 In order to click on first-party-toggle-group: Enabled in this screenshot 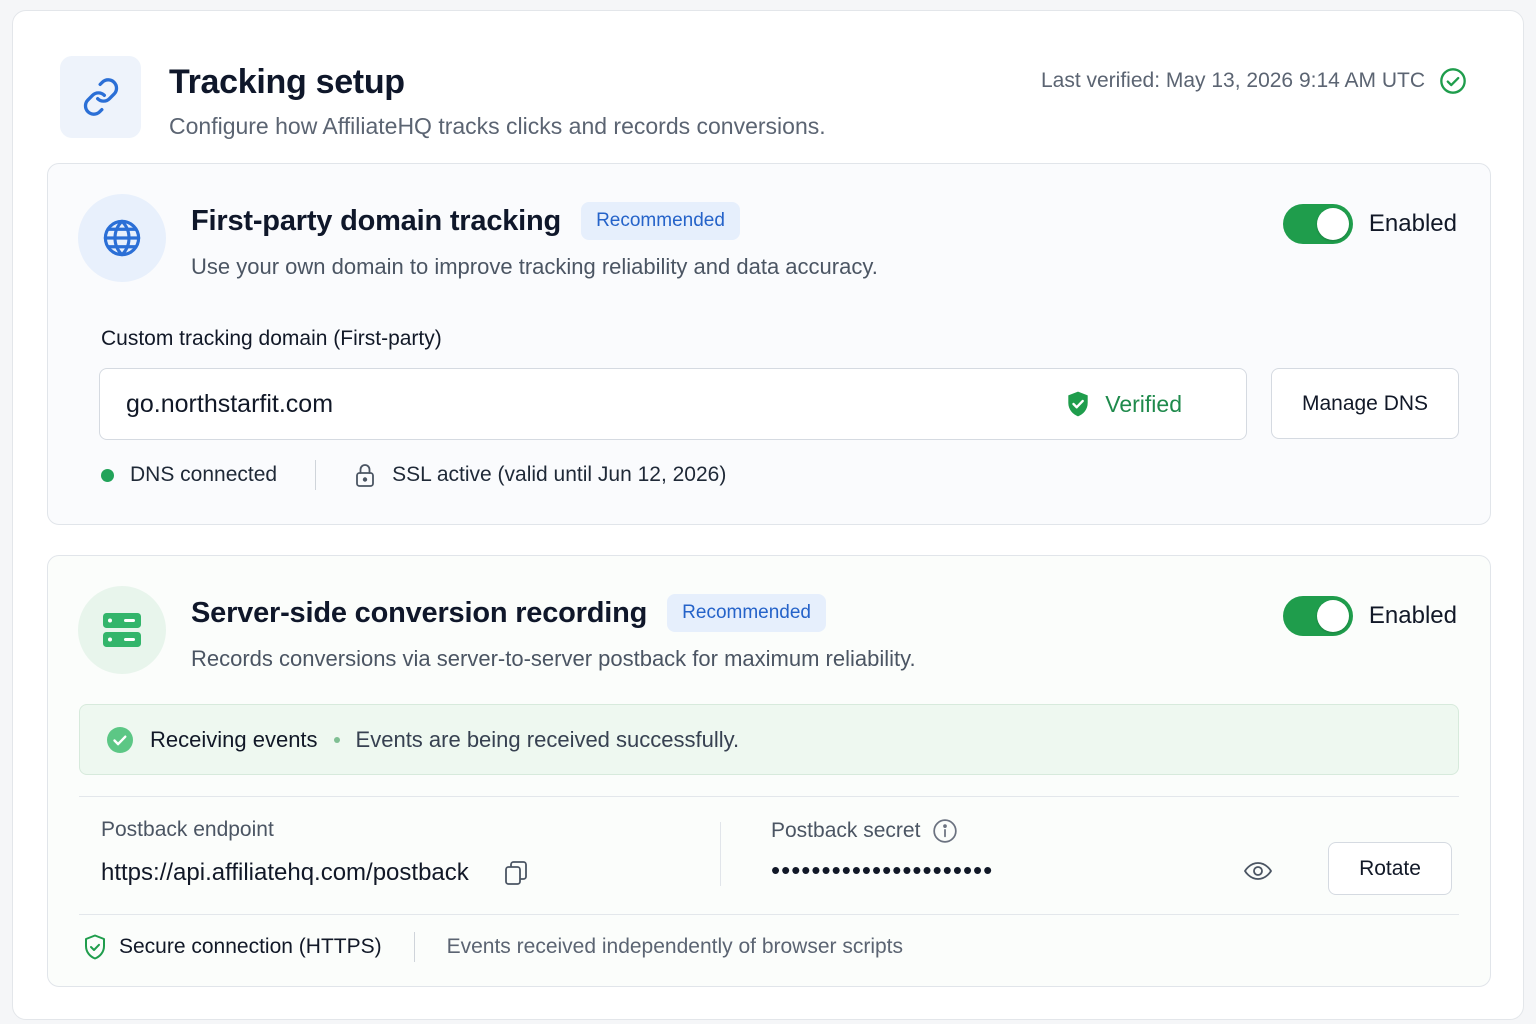, I will do `click(1369, 224)`.